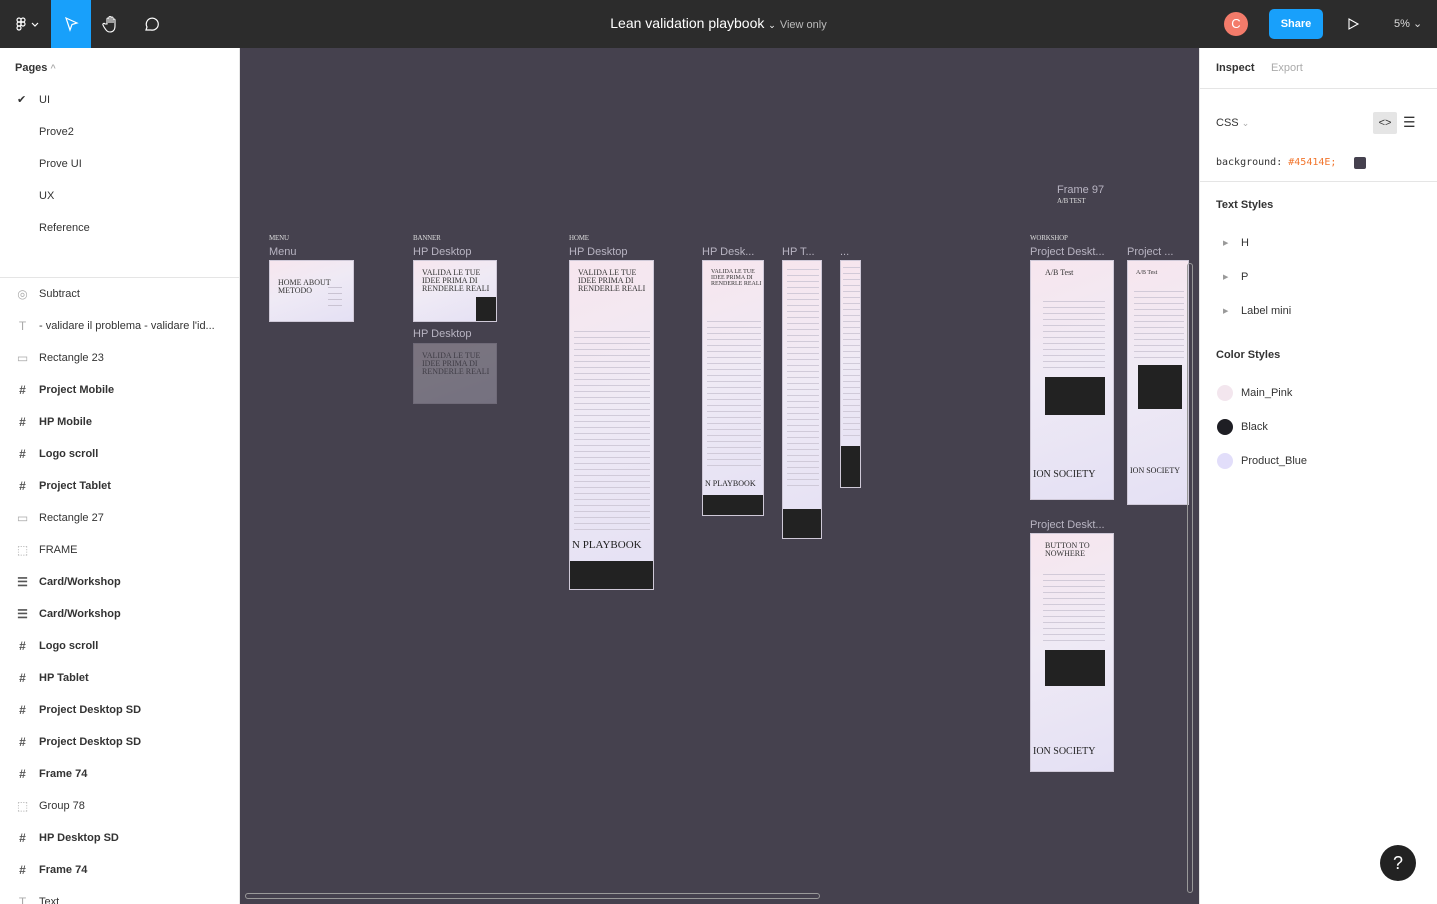 This screenshot has width=1437, height=904. Describe the element at coordinates (63, 870) in the screenshot. I see `layer-label: Frame 74` at that location.